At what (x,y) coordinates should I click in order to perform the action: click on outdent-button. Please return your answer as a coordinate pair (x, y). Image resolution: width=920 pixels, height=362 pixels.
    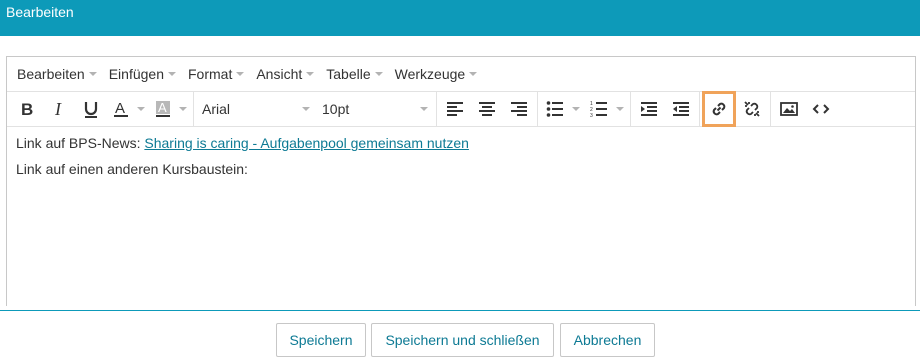
    Looking at the image, I should click on (681, 109).